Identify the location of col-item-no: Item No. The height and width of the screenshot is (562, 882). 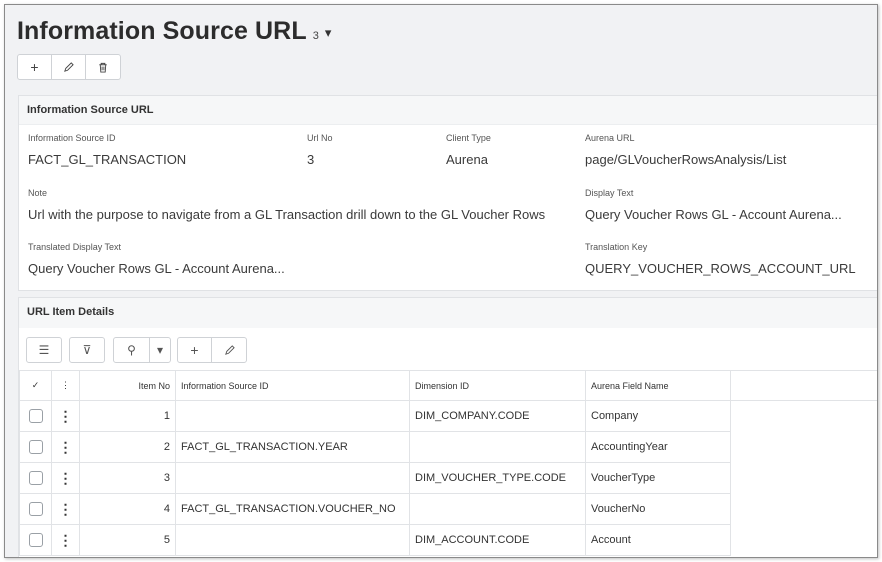
(127, 385).